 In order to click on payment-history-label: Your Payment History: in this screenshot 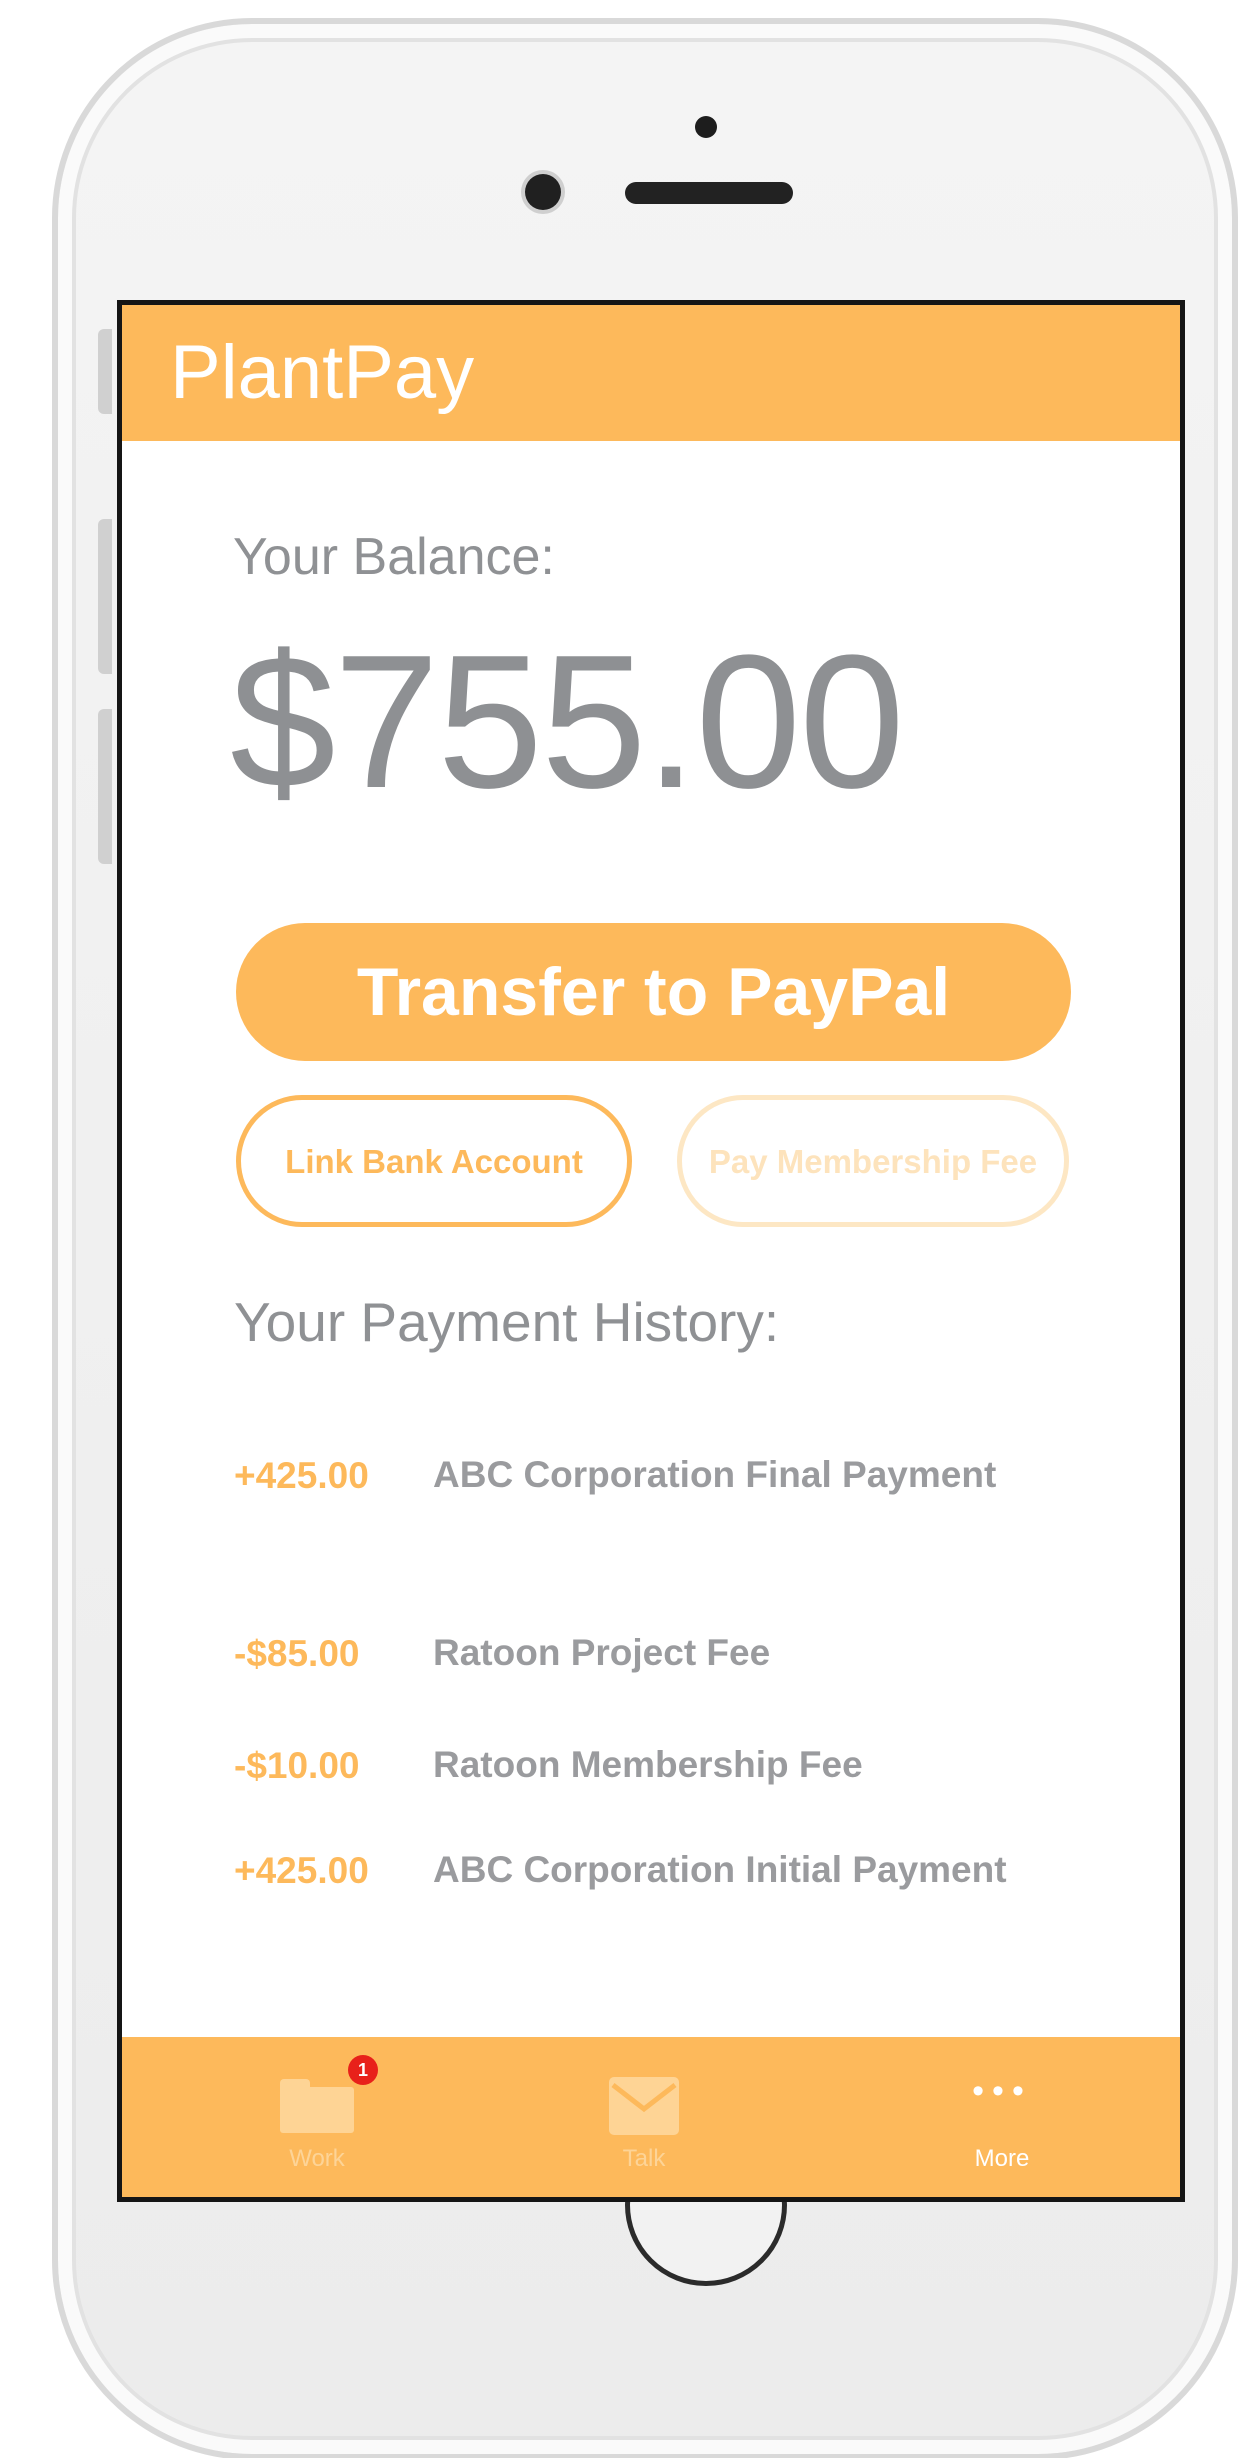, I will do `click(507, 1322)`.